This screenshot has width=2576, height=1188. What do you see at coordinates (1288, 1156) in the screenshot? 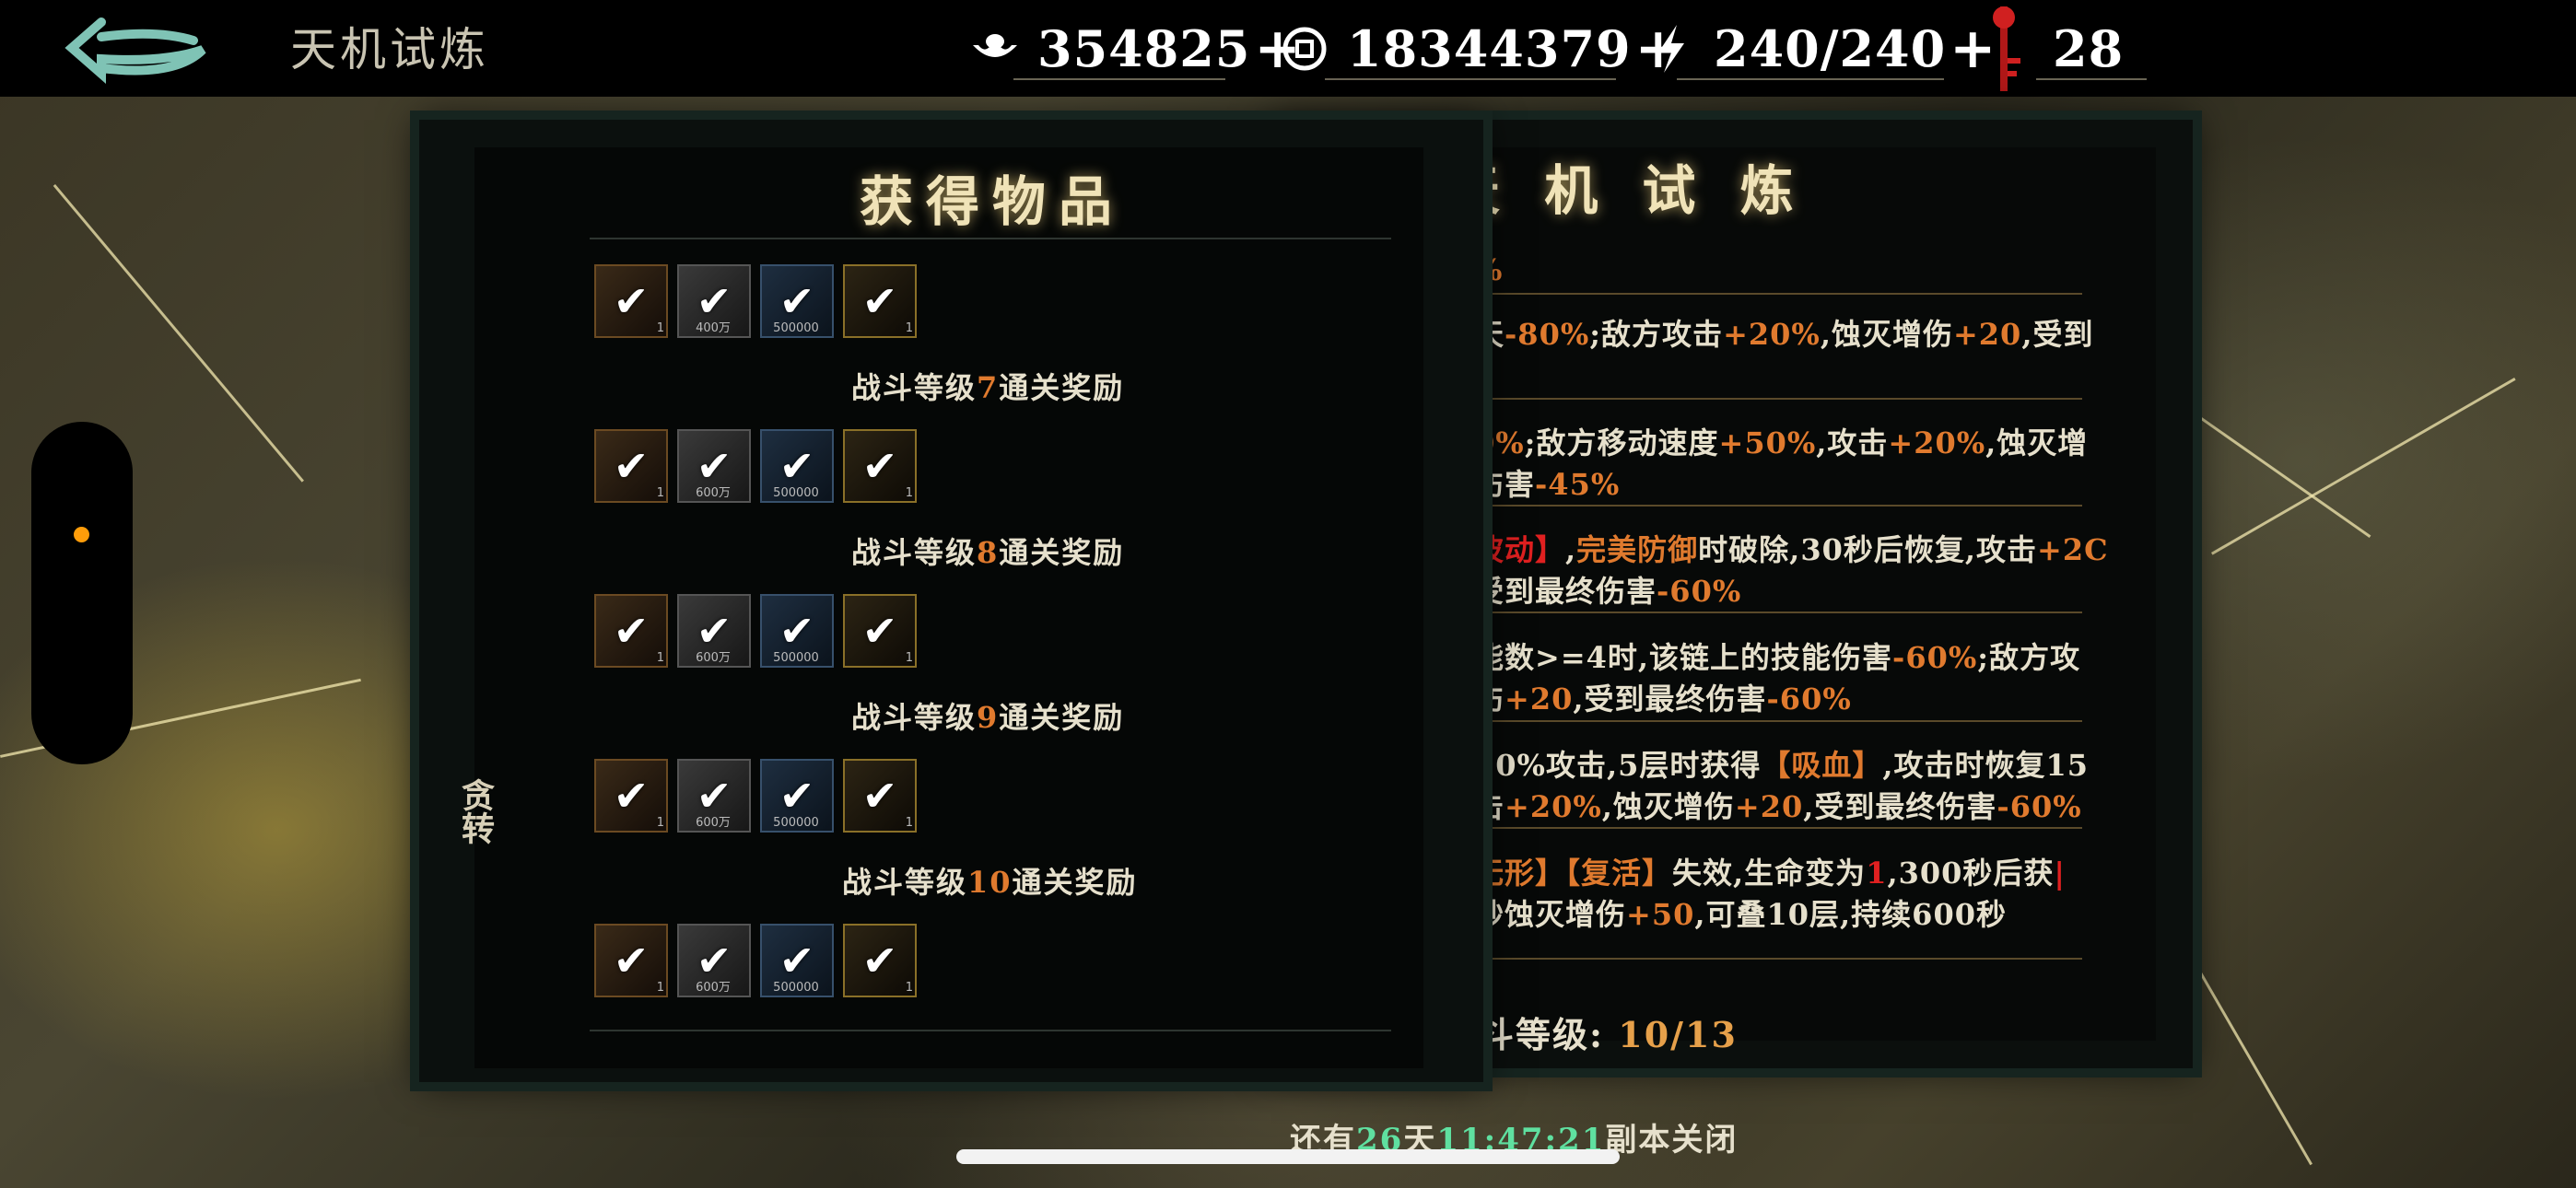
I see `home-indicator` at bounding box center [1288, 1156].